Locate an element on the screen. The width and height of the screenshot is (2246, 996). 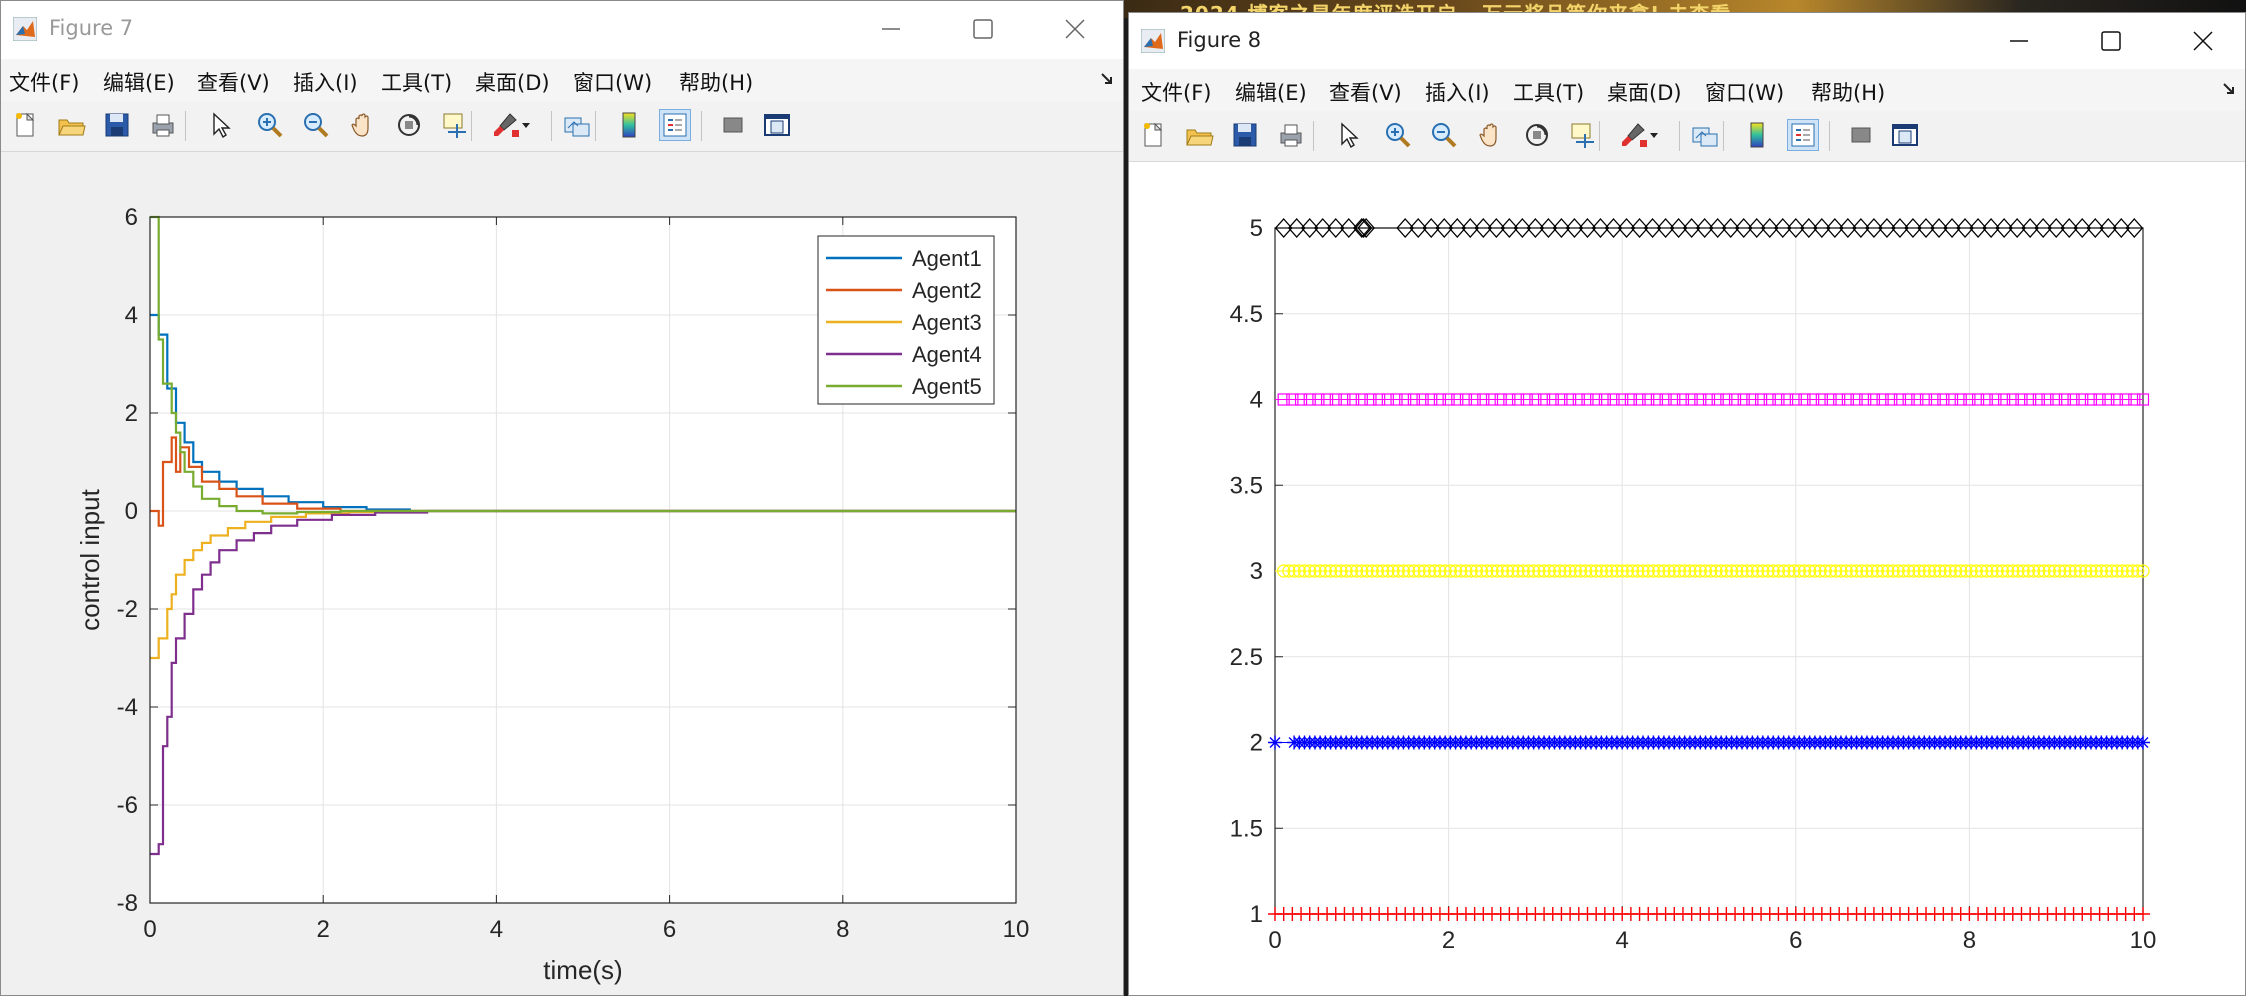
zoom-in-icon is located at coordinates (1398, 135).